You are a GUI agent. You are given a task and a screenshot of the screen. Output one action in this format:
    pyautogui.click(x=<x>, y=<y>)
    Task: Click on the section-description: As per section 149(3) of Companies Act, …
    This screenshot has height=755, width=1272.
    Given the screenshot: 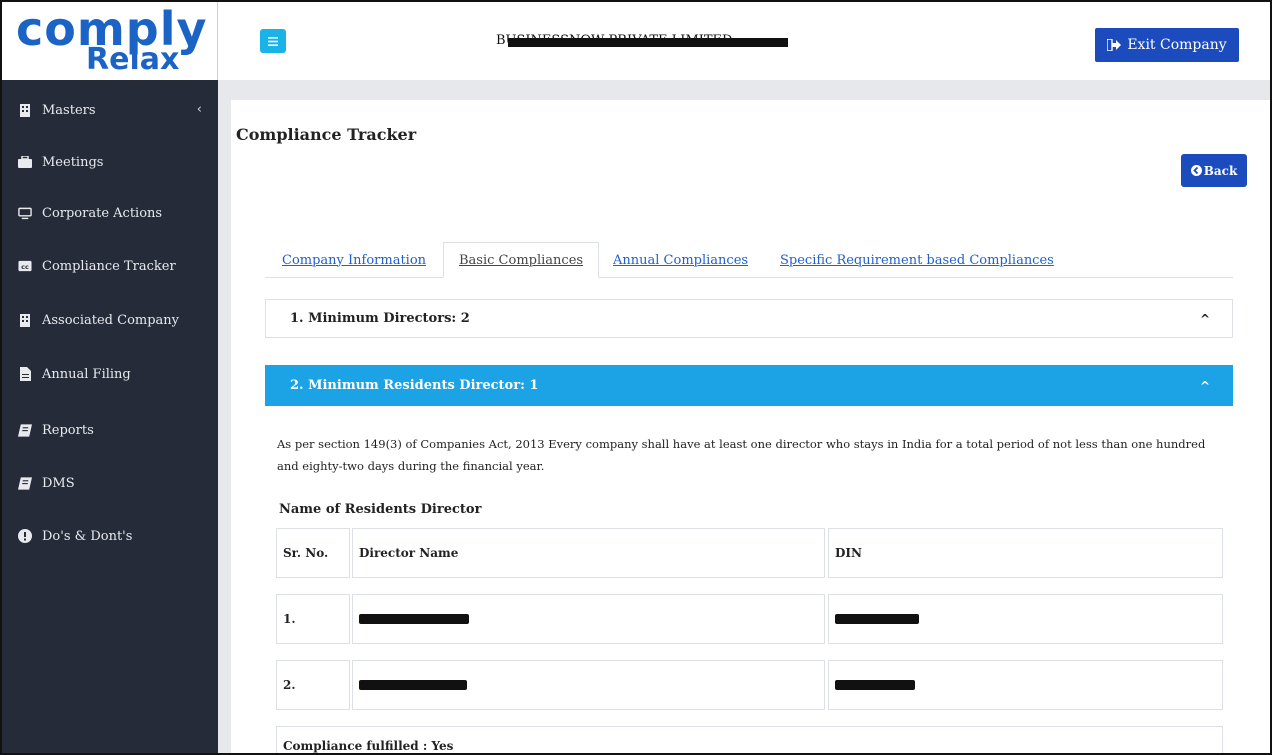 What is the action you would take?
    pyautogui.click(x=741, y=455)
    